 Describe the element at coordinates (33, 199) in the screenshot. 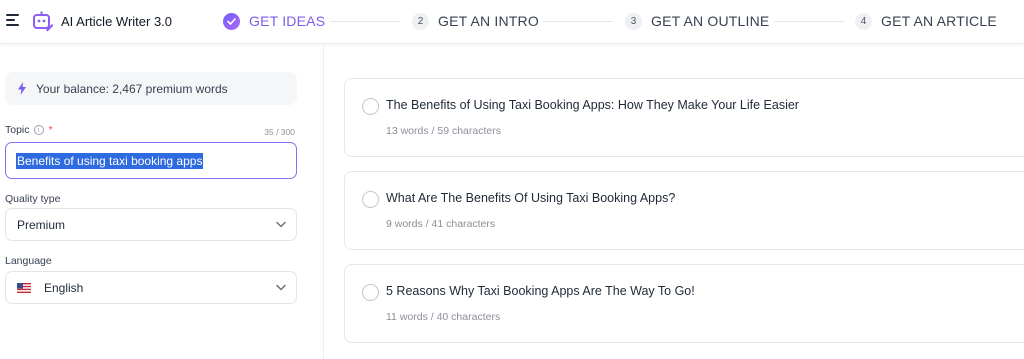

I see `quality-label: Quality type` at that location.